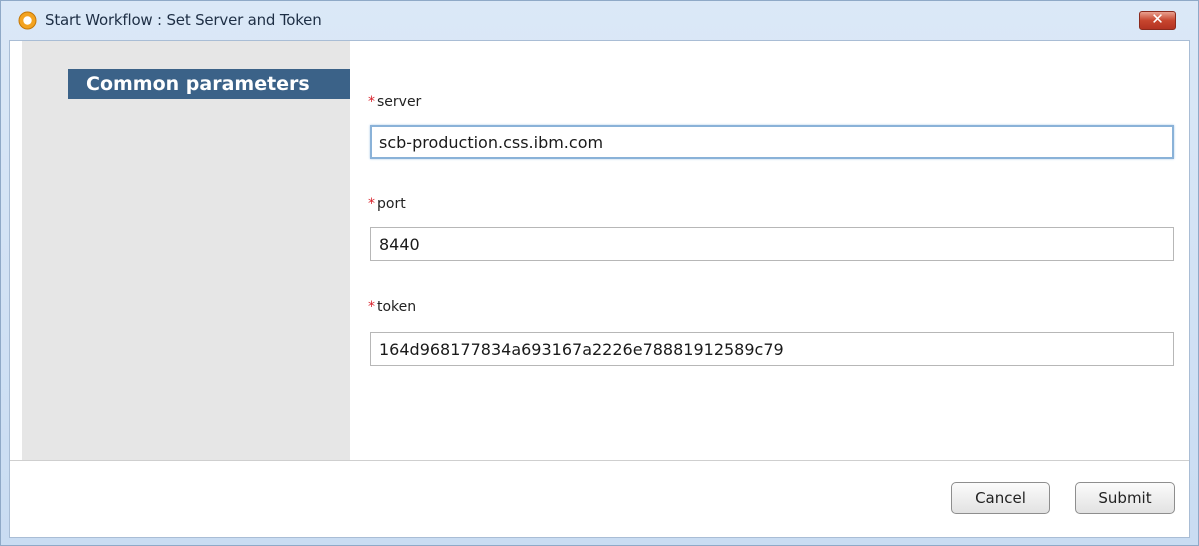  Describe the element at coordinates (399, 102) in the screenshot. I see `server-label-text: server` at that location.